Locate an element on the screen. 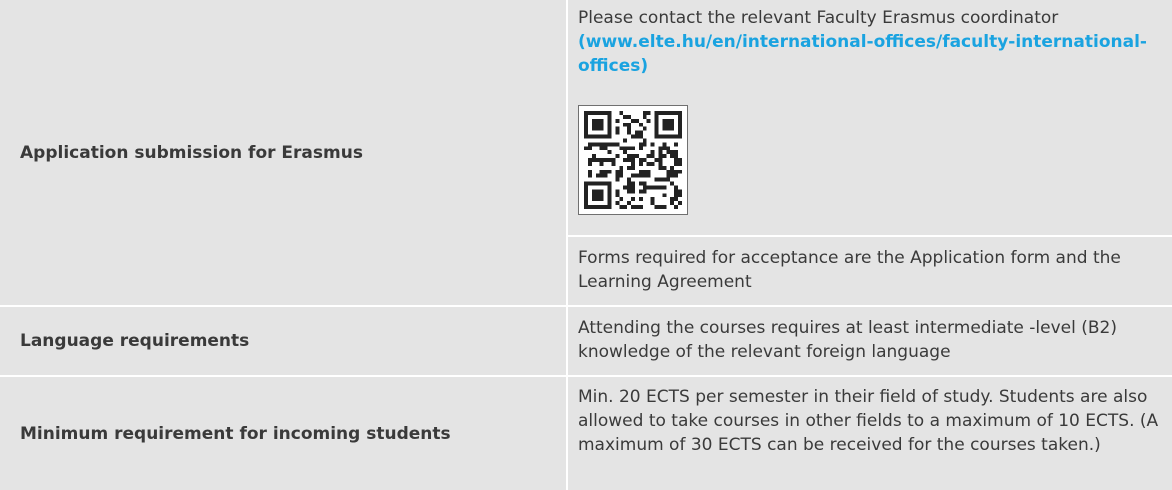 This screenshot has height=490, width=1172. qr-code-icon is located at coordinates (633, 160).